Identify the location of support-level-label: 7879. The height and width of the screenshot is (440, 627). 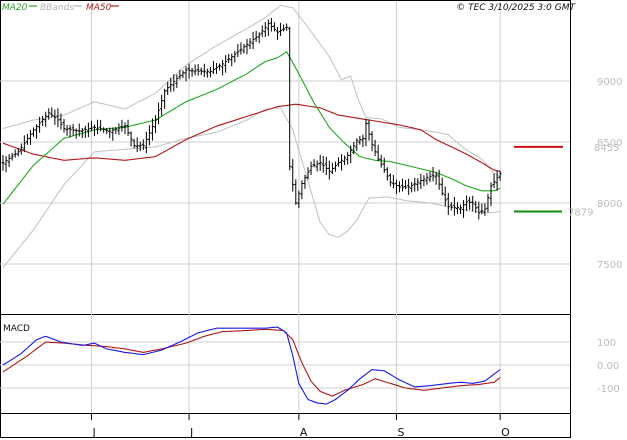
(580, 213).